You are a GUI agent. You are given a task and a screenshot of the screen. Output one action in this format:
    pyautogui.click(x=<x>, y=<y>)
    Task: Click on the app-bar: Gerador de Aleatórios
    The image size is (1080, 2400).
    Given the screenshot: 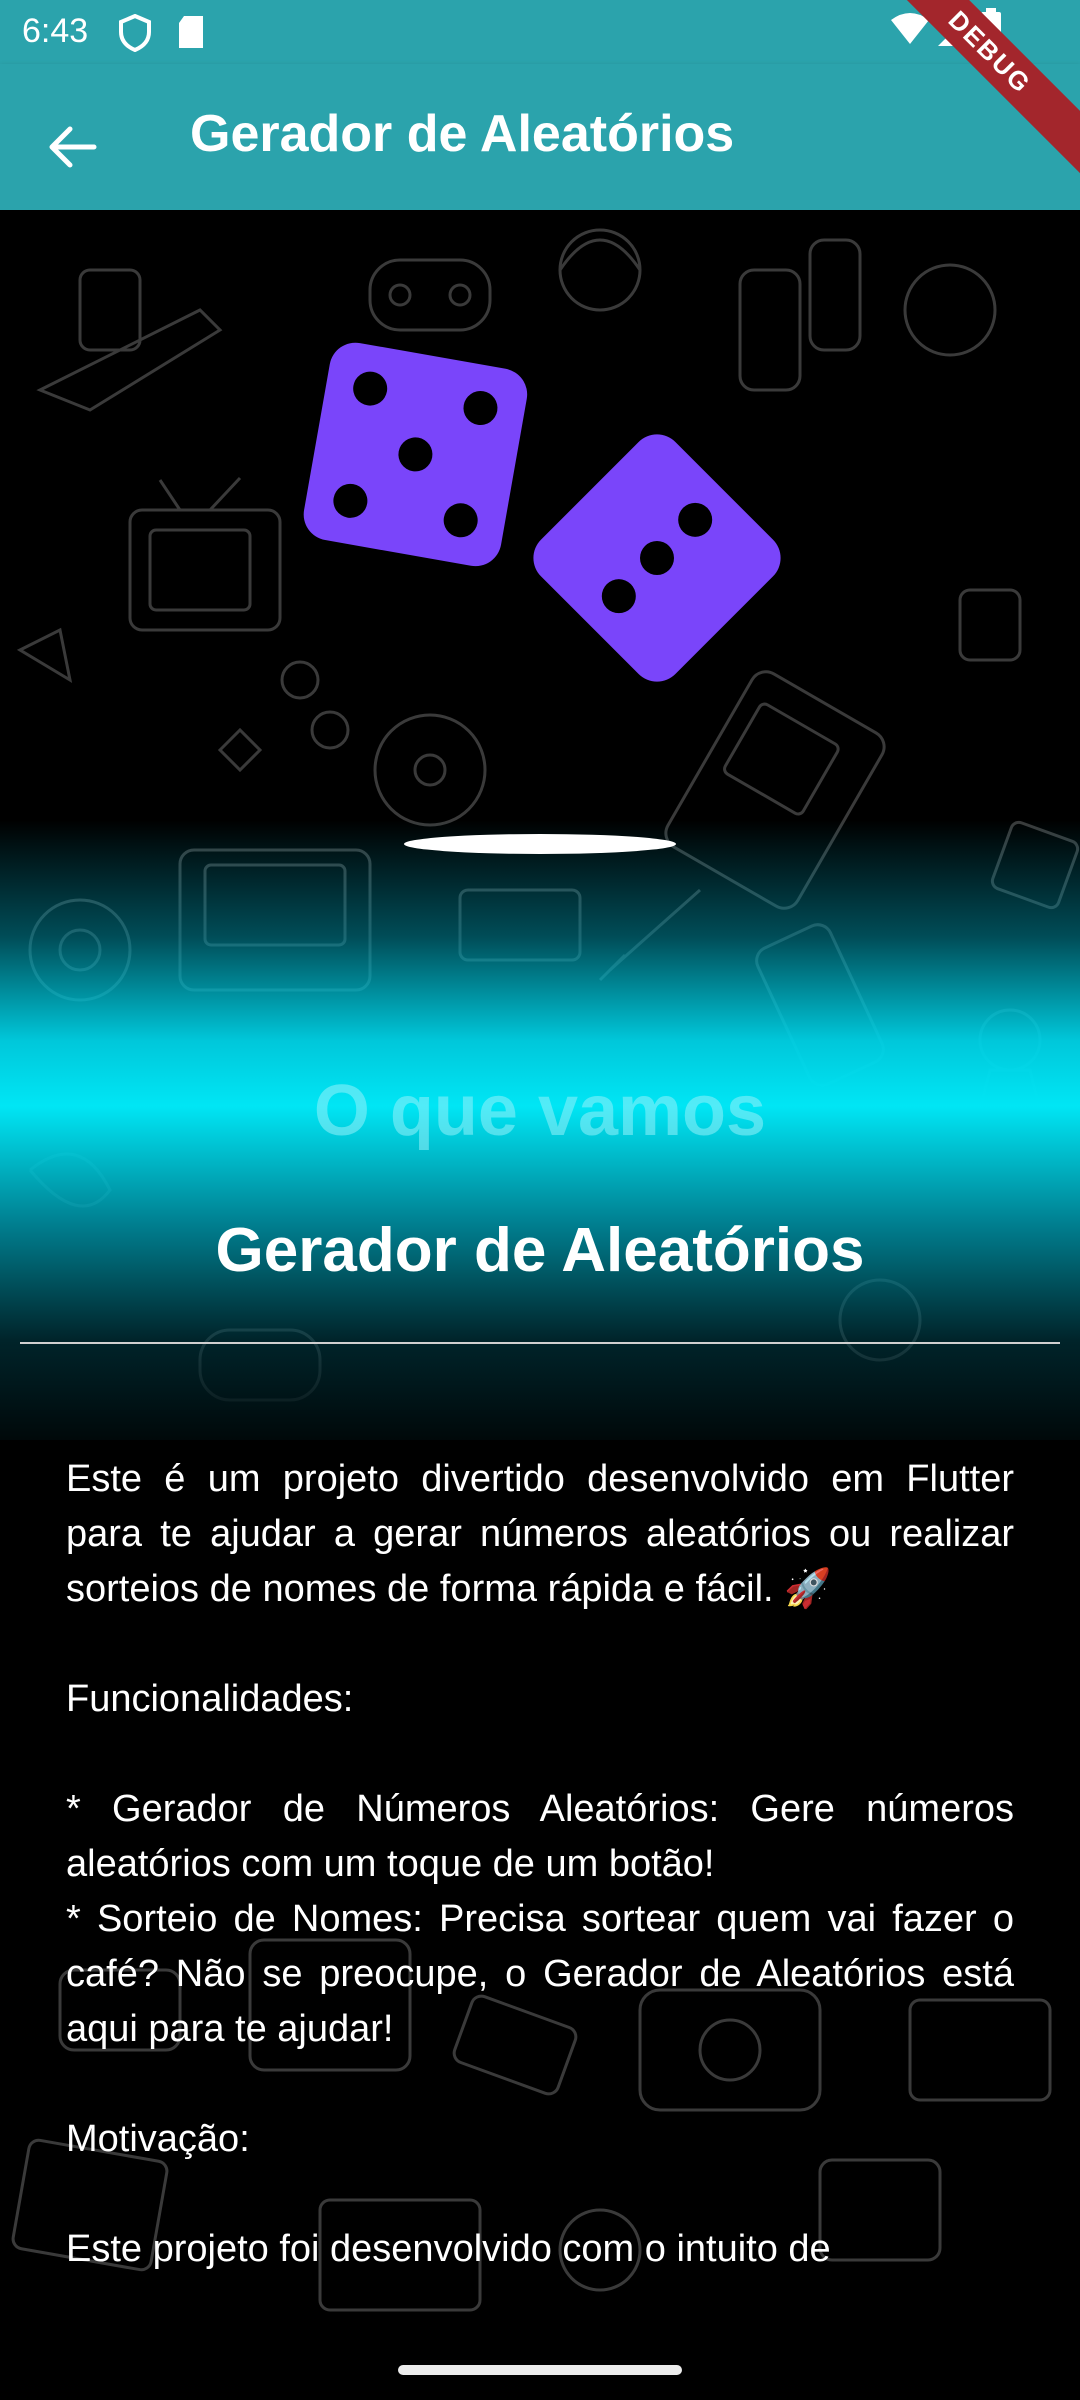 What is the action you would take?
    pyautogui.click(x=540, y=137)
    